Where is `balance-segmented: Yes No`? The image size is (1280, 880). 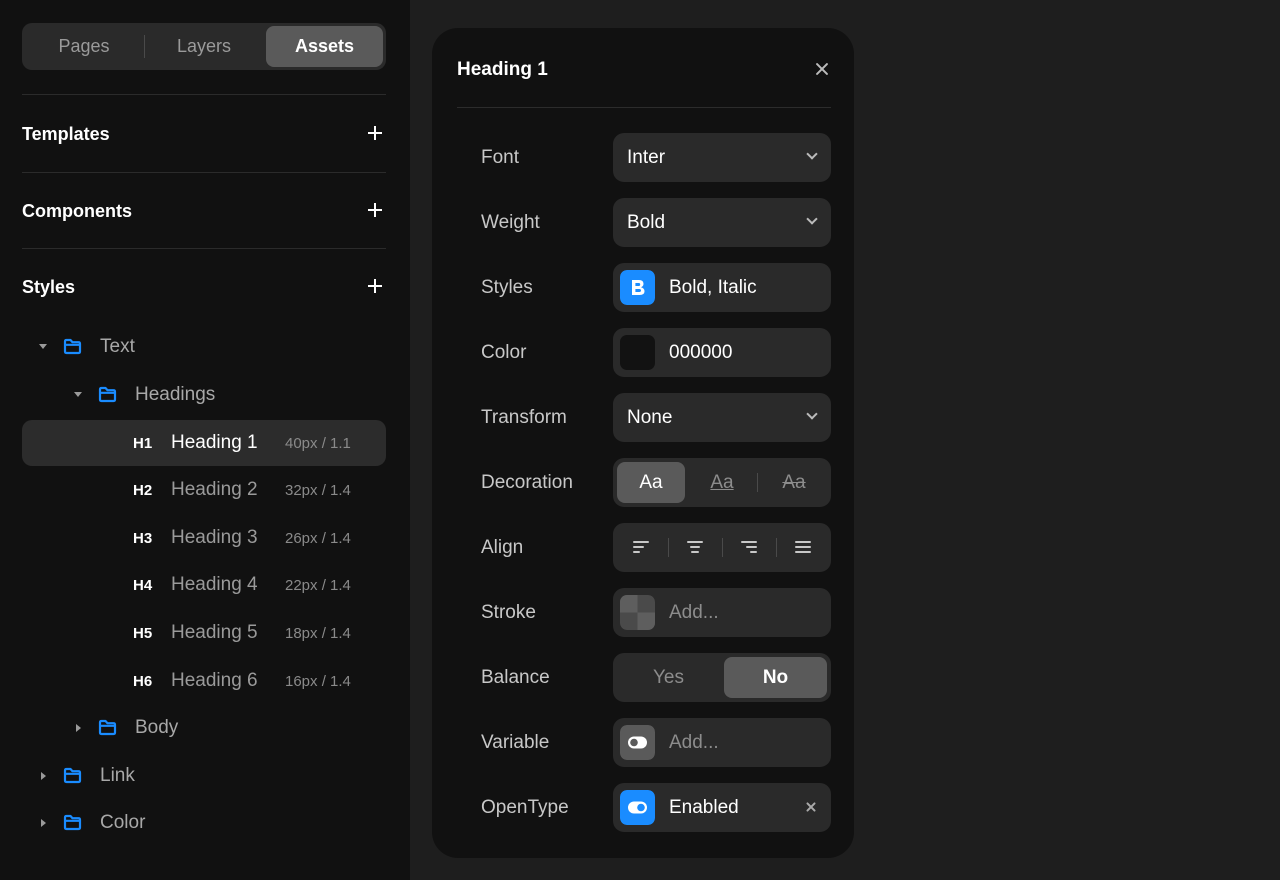
balance-segmented: Yes No is located at coordinates (722, 677).